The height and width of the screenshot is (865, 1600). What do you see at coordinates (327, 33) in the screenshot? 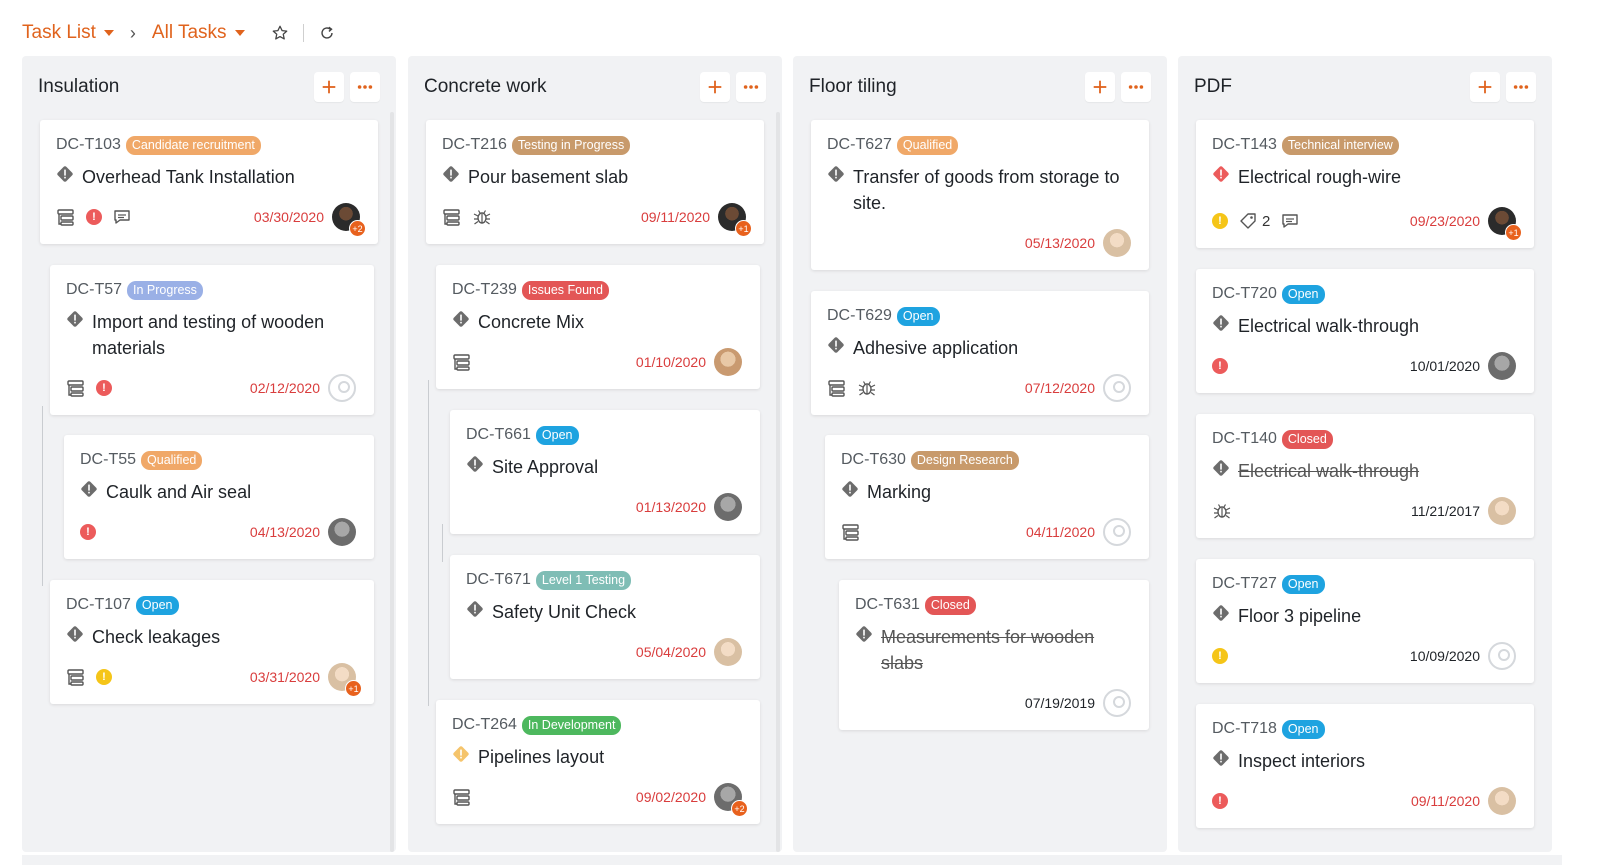
I see `refresh-icon` at bounding box center [327, 33].